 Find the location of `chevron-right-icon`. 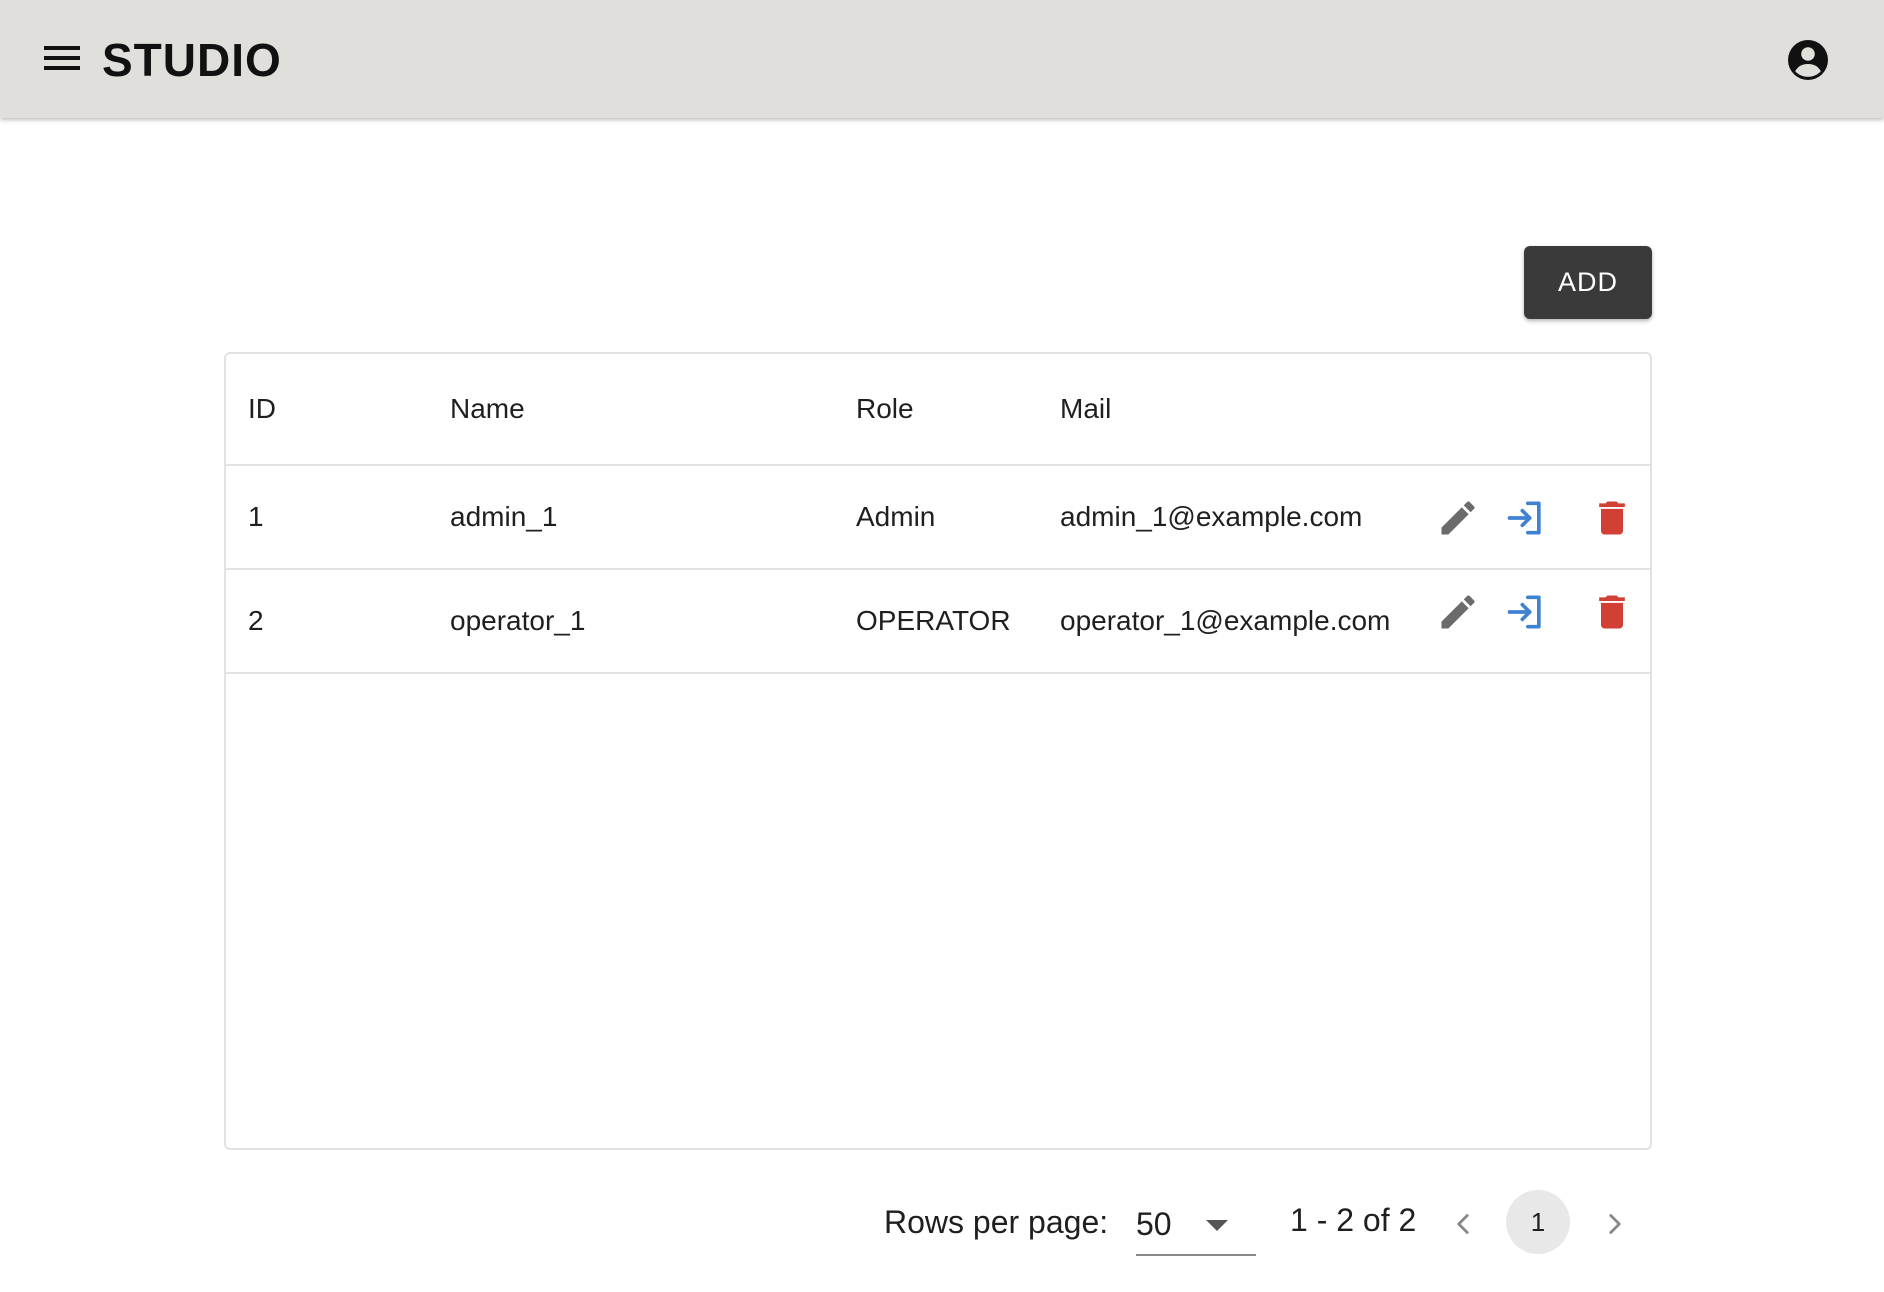

chevron-right-icon is located at coordinates (1615, 1224).